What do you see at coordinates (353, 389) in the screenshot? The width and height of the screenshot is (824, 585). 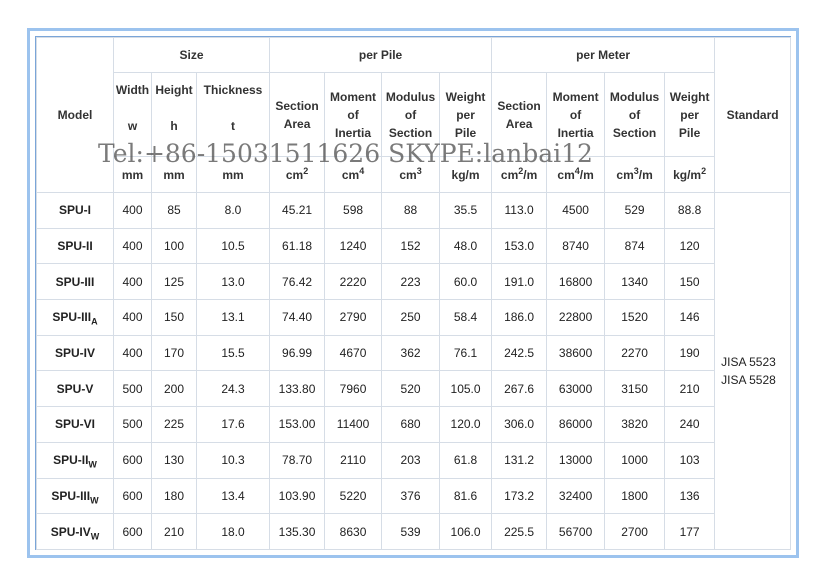 I see `moment-inertia-cell: 7960` at bounding box center [353, 389].